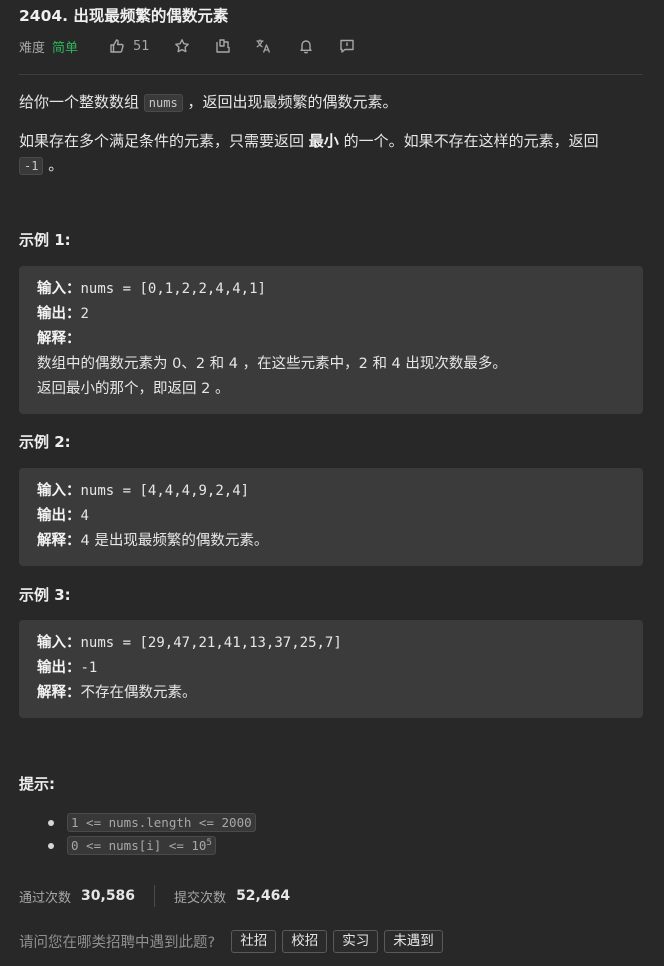 The width and height of the screenshot is (664, 966). What do you see at coordinates (84, 516) in the screenshot?
I see `output-value: 4` at bounding box center [84, 516].